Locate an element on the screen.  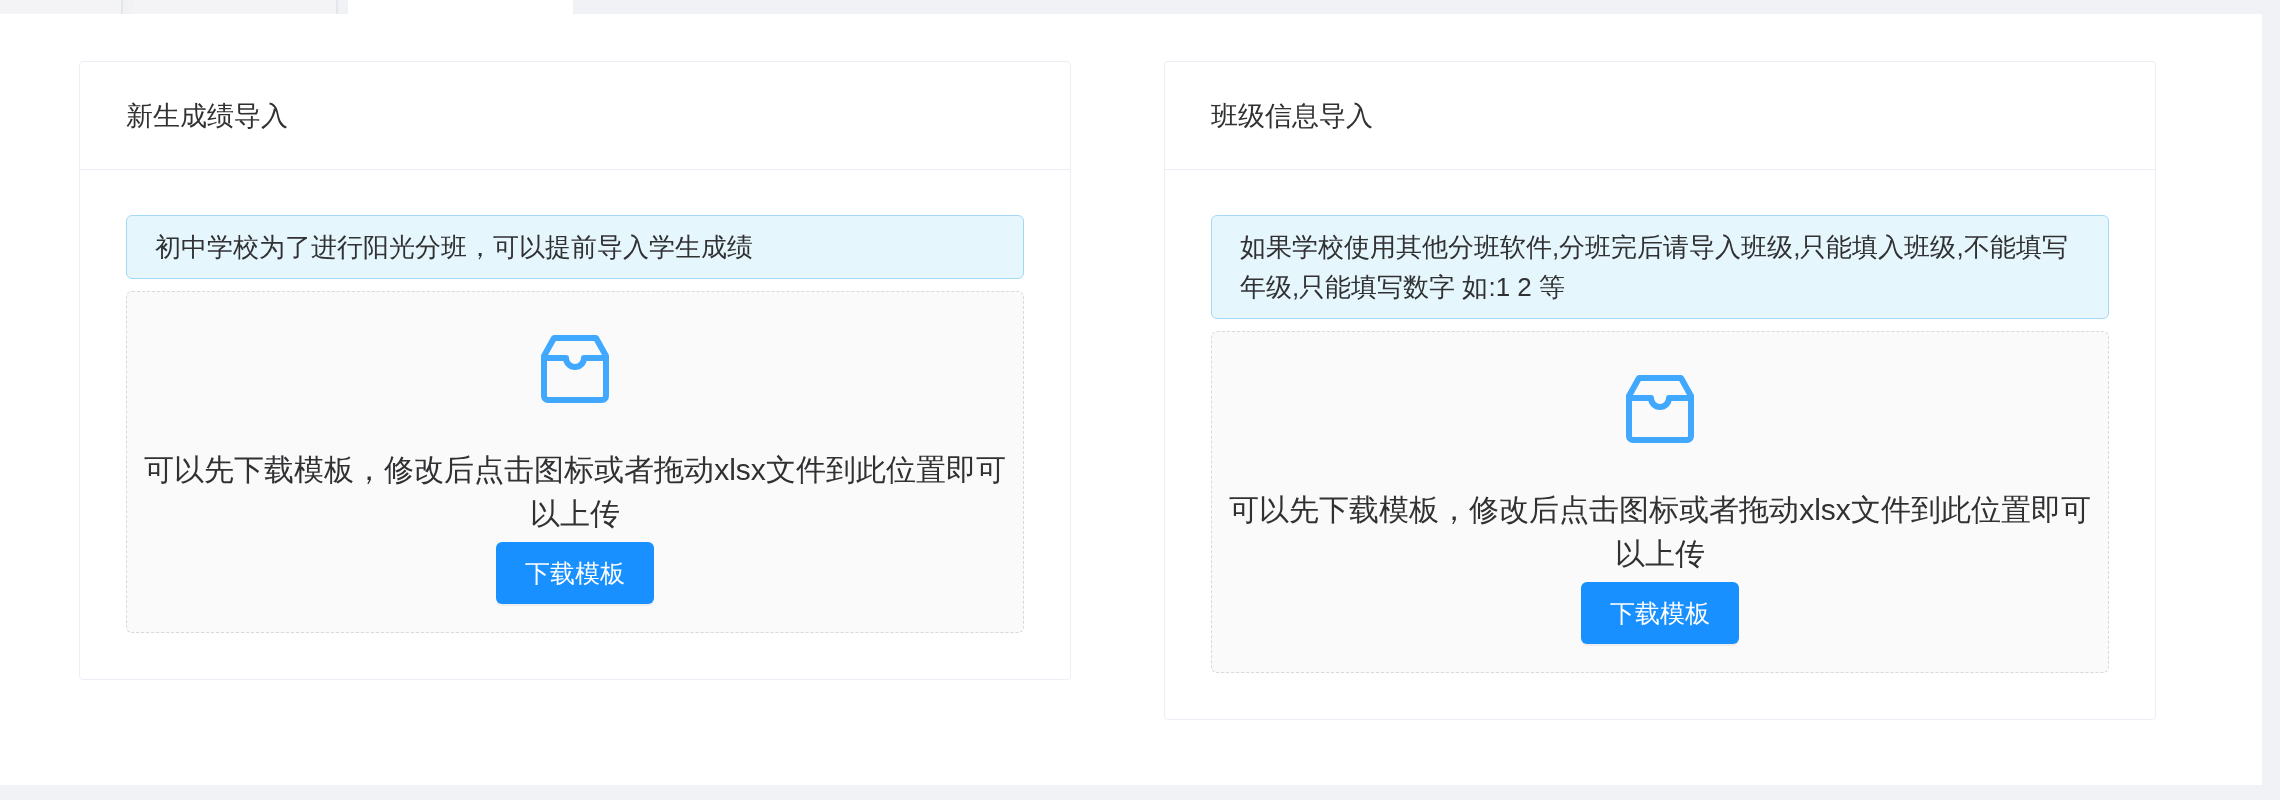
card-title: 班级信息导入 is located at coordinates (1292, 116).